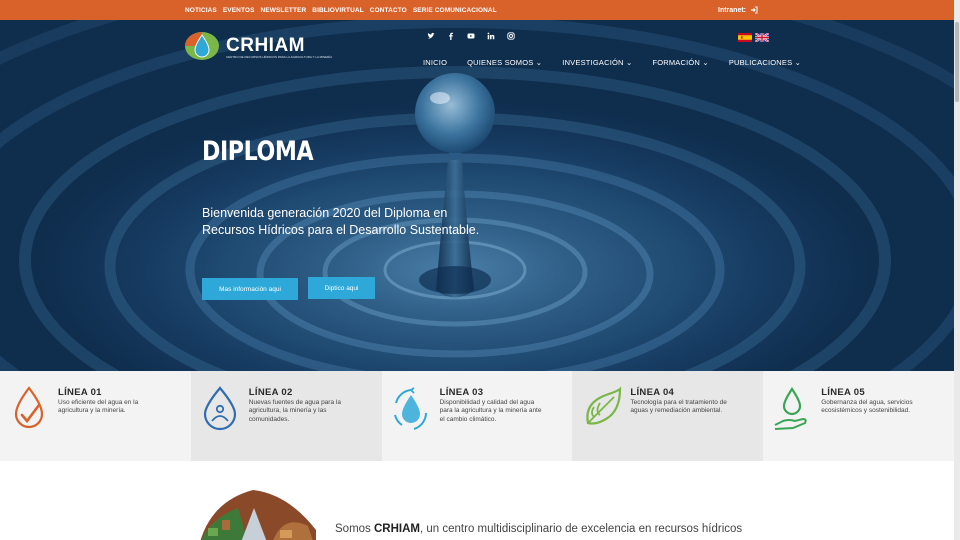 Image resolution: width=960 pixels, height=540 pixels. What do you see at coordinates (431, 36) in the screenshot?
I see `twitter-icon` at bounding box center [431, 36].